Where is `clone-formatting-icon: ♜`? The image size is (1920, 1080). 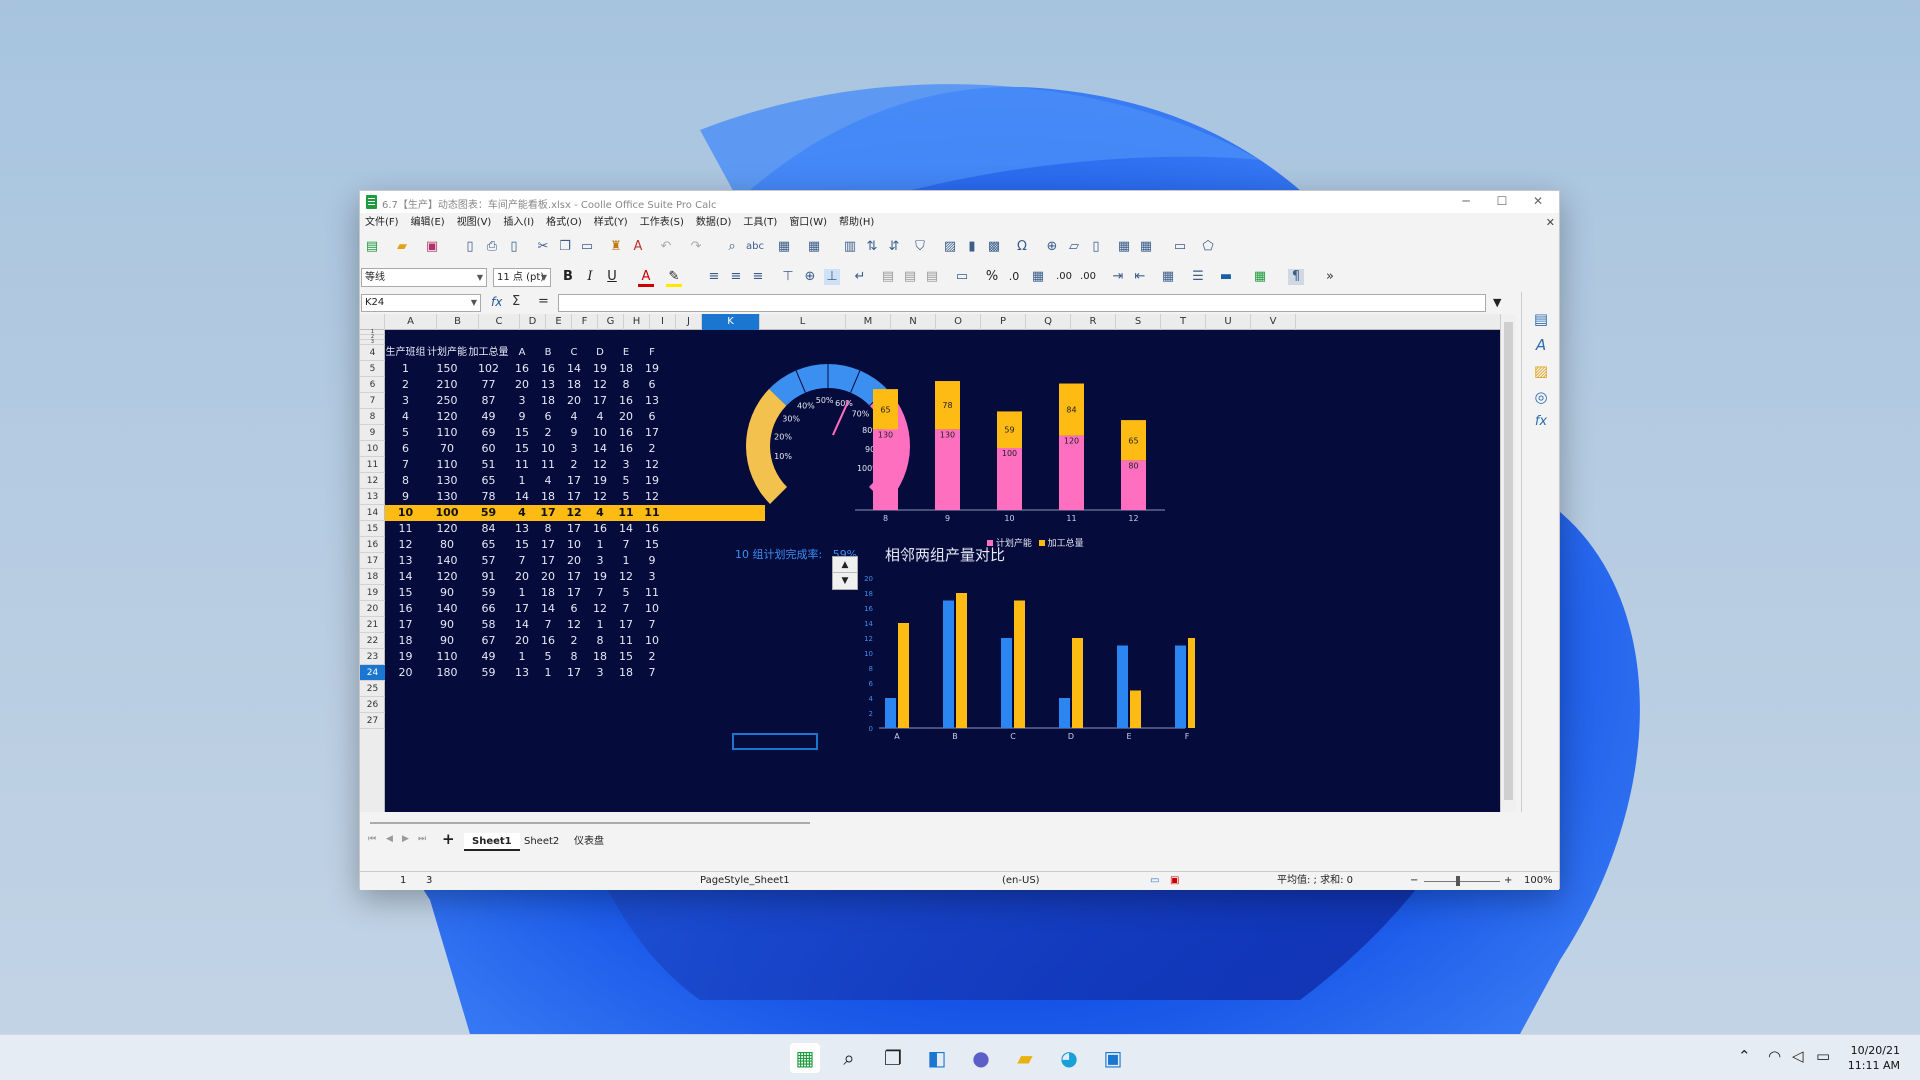 clone-formatting-icon: ♜ is located at coordinates (616, 247).